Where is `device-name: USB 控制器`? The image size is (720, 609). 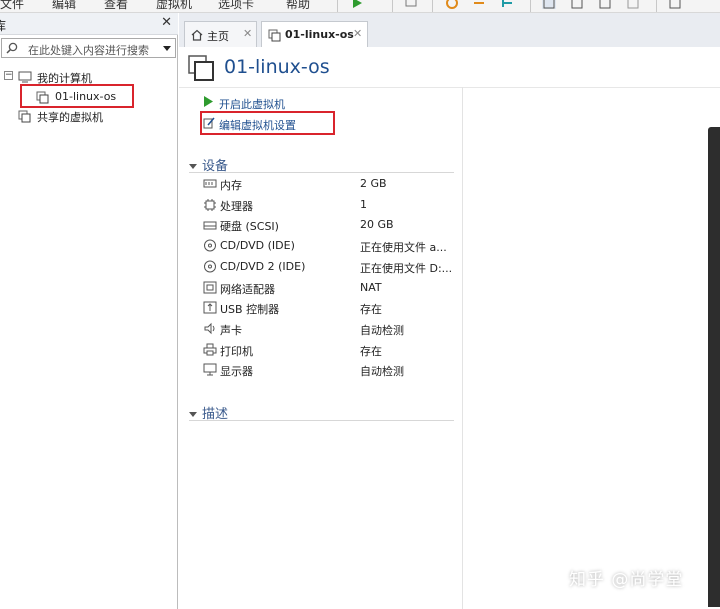 device-name: USB 控制器 is located at coordinates (250, 310).